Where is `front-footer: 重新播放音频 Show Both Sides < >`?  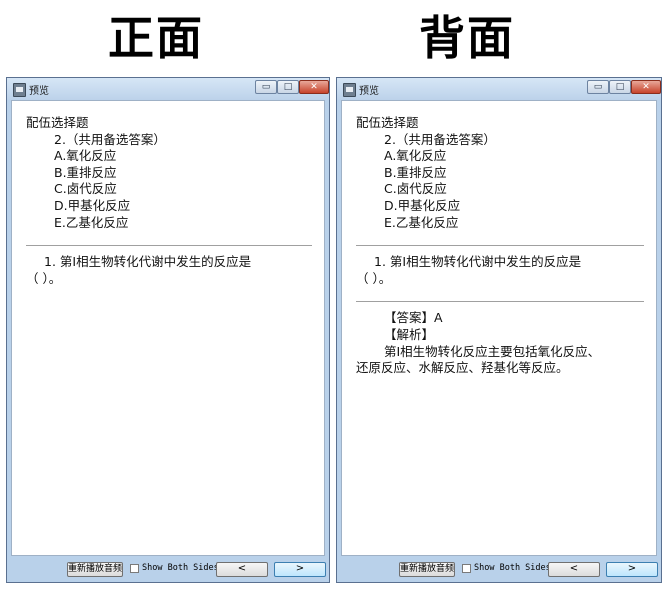 front-footer: 重新播放音频 Show Both Sides < > is located at coordinates (168, 569).